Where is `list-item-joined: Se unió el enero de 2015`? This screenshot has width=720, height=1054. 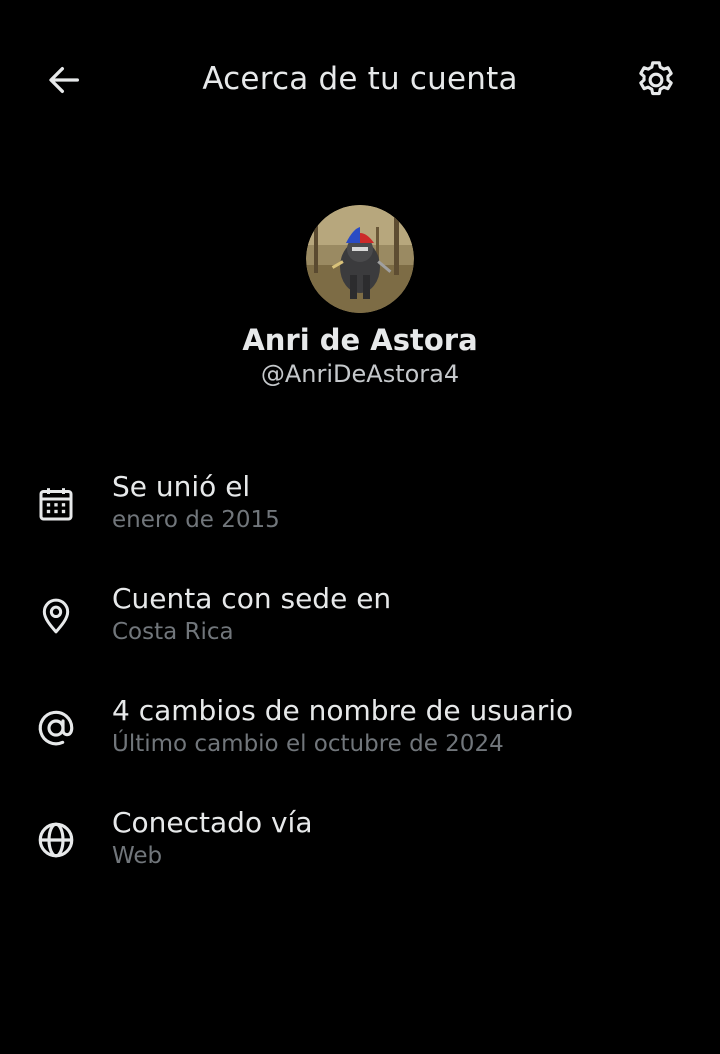 list-item-joined: Se unió el enero de 2015 is located at coordinates (360, 518).